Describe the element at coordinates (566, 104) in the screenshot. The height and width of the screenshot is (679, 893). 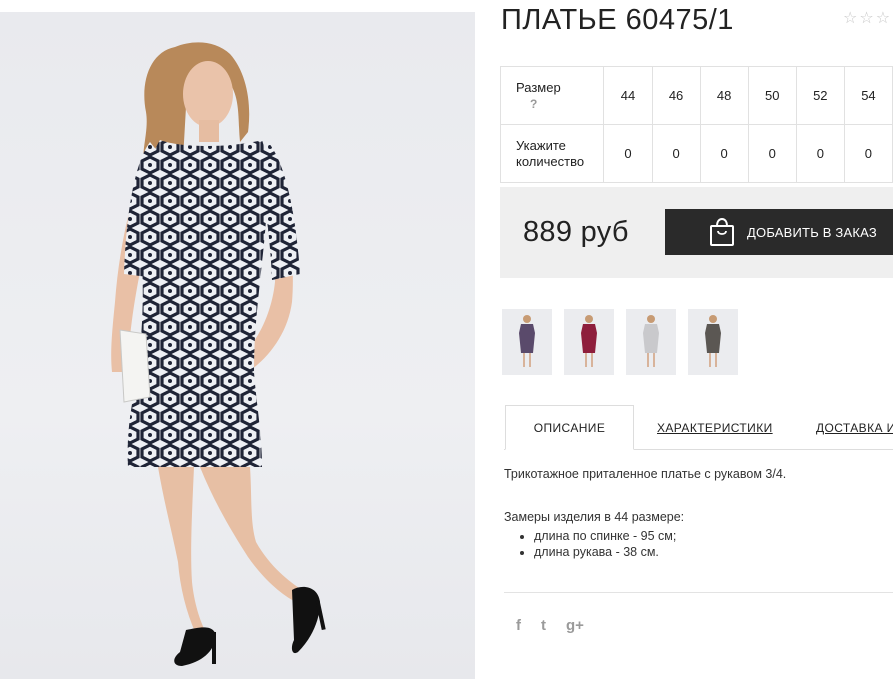
I see `size-help-icon: ?` at that location.